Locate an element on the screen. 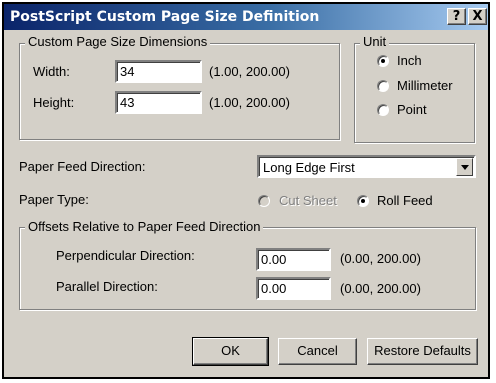 Image resolution: width=496 pixels, height=383 pixels. roll-feed-radio is located at coordinates (363, 201).